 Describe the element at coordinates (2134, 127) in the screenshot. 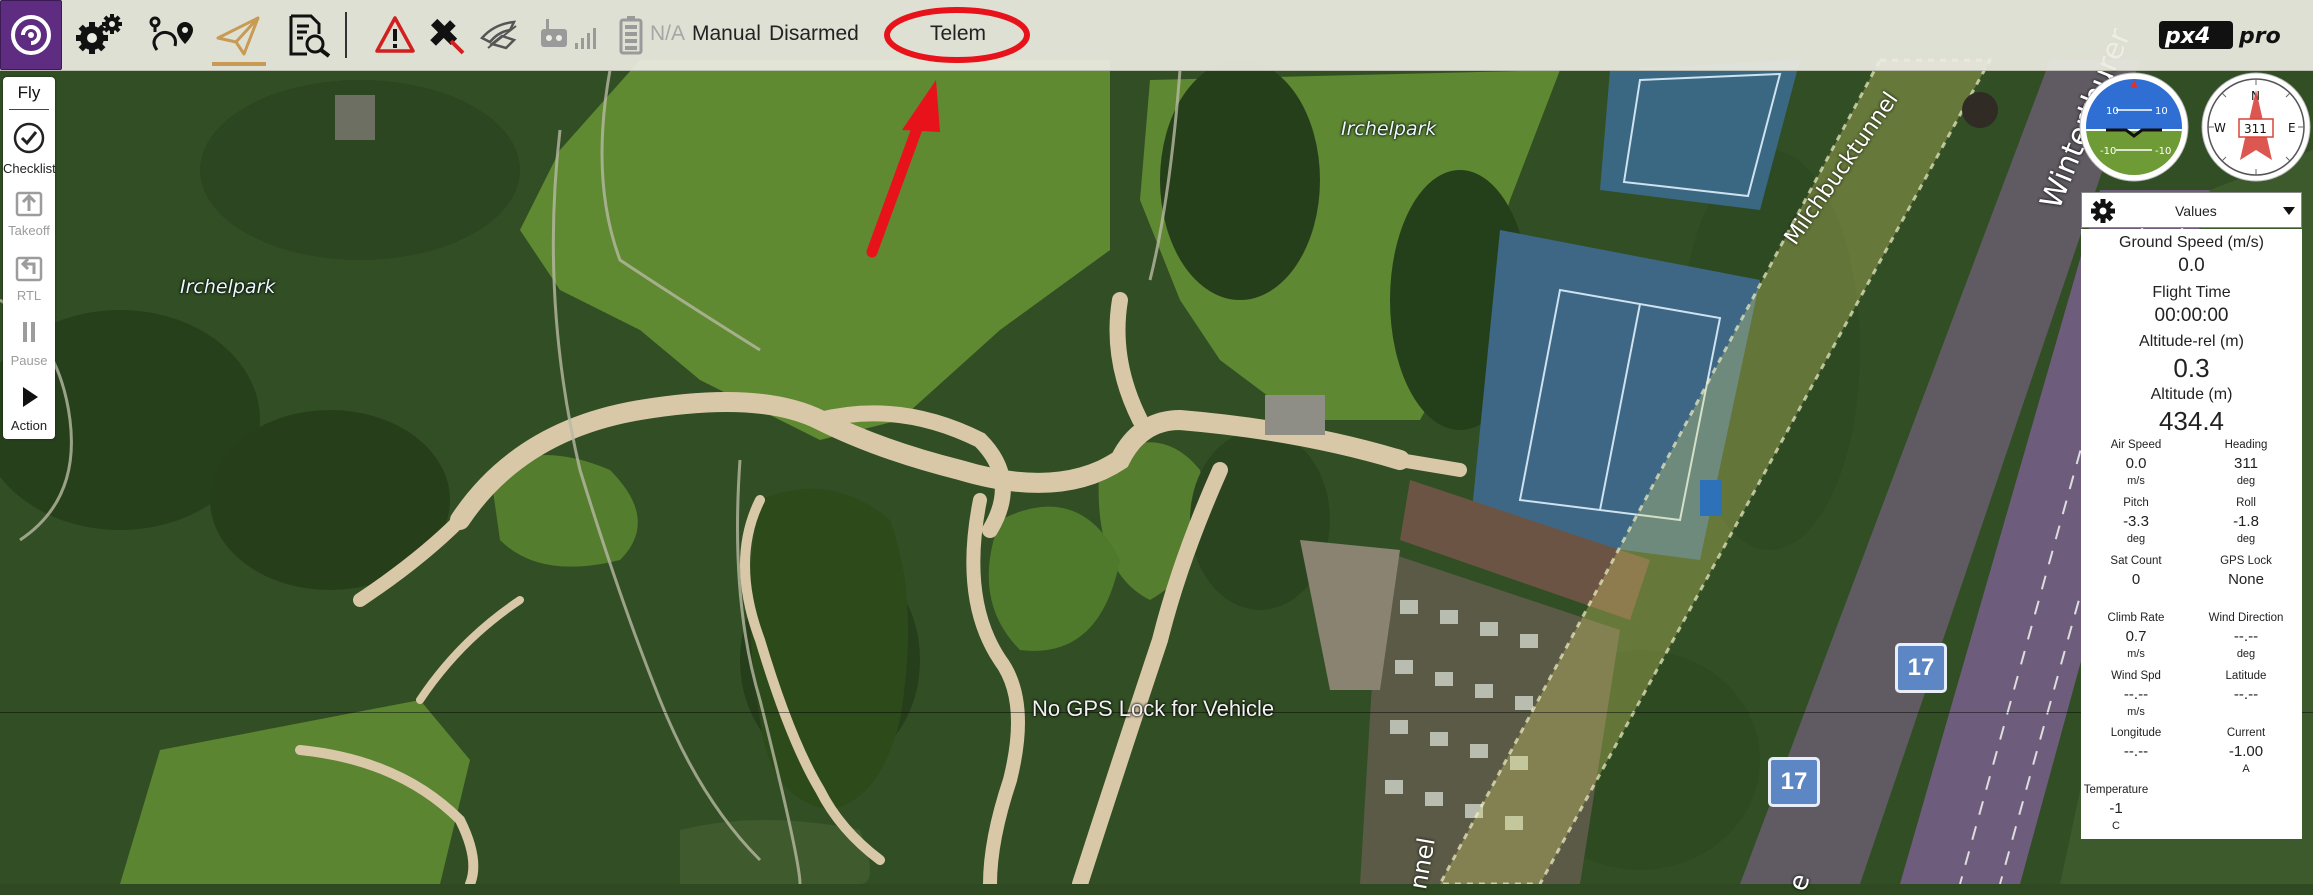

I see `attitude-indicator: 10 10 -10 -10` at that location.